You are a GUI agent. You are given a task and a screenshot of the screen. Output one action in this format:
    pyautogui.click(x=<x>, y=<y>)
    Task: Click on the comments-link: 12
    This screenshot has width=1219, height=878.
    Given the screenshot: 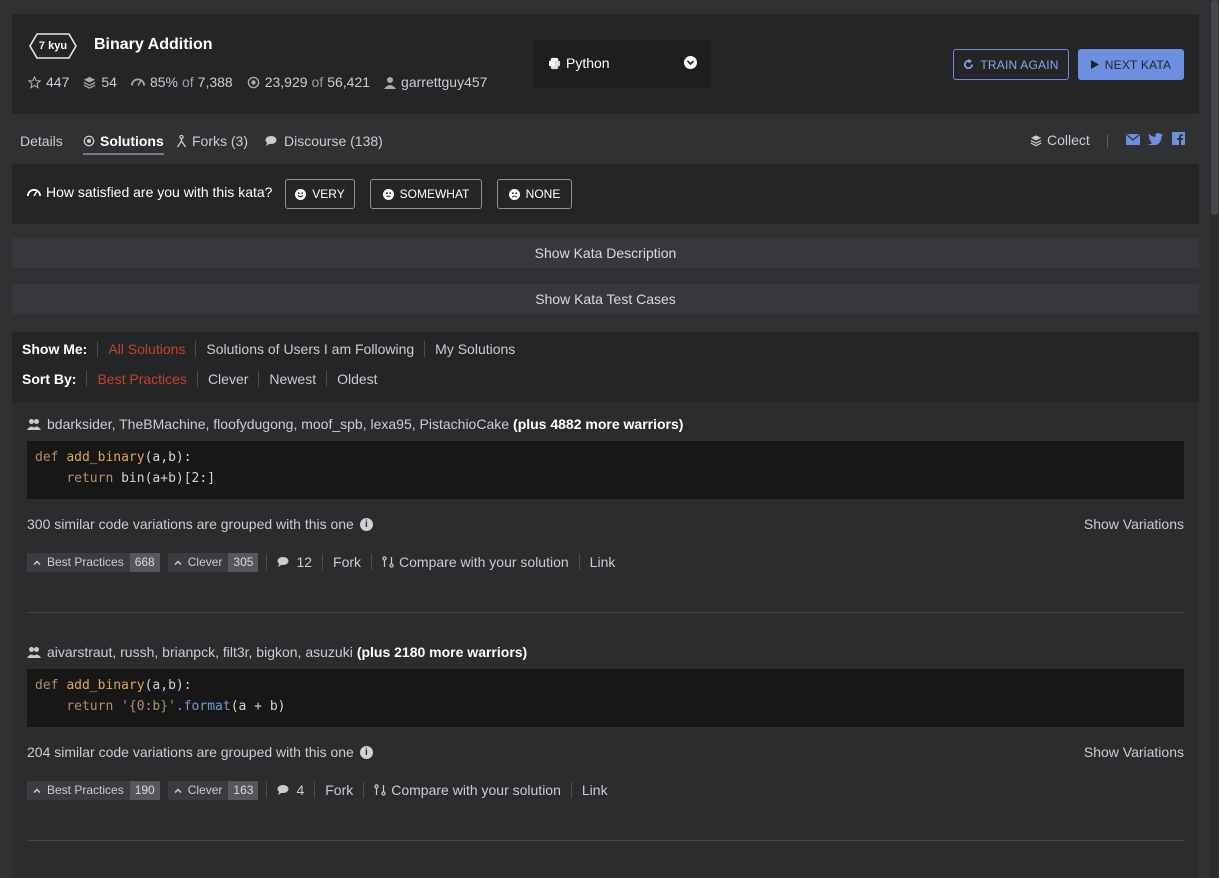 What is the action you would take?
    pyautogui.click(x=294, y=562)
    